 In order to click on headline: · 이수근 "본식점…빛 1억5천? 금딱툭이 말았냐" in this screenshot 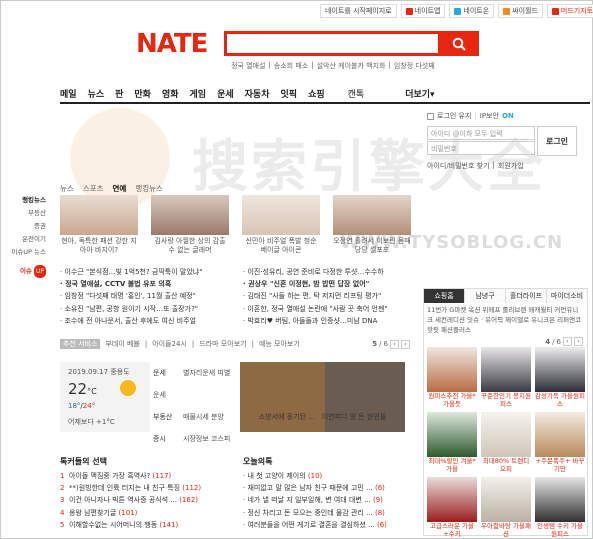, I will do `click(150, 272)`.